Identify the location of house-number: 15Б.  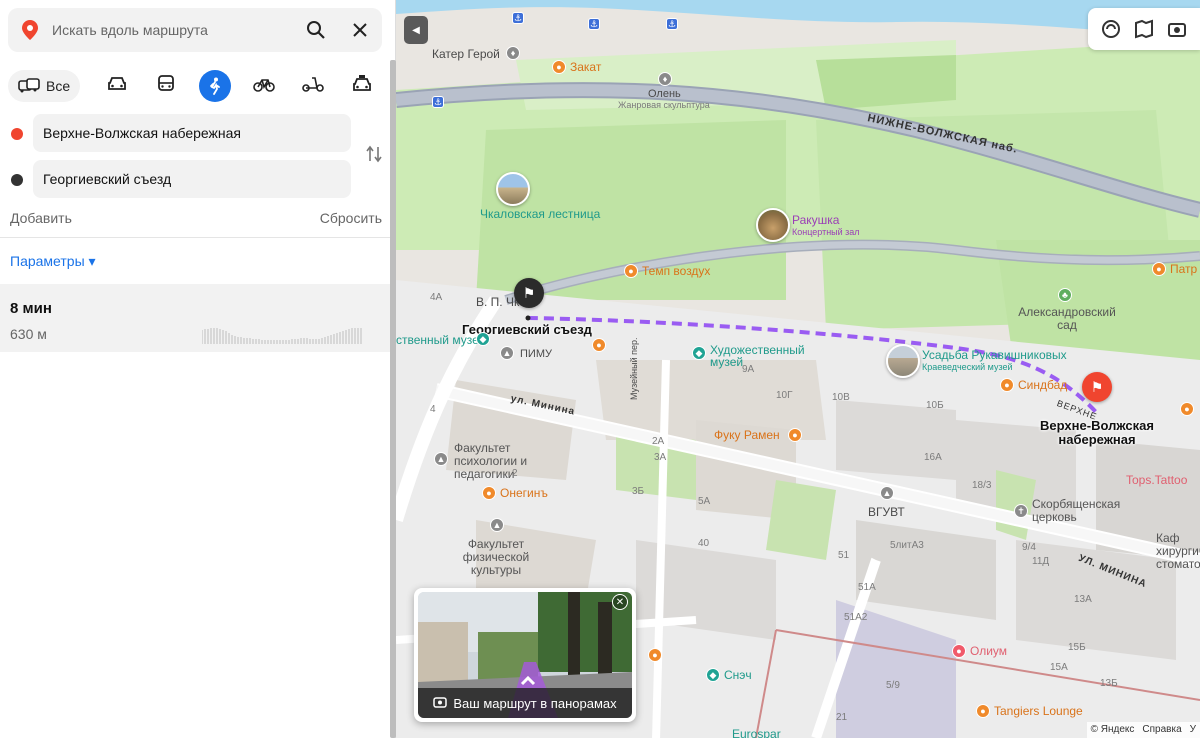
(1077, 647).